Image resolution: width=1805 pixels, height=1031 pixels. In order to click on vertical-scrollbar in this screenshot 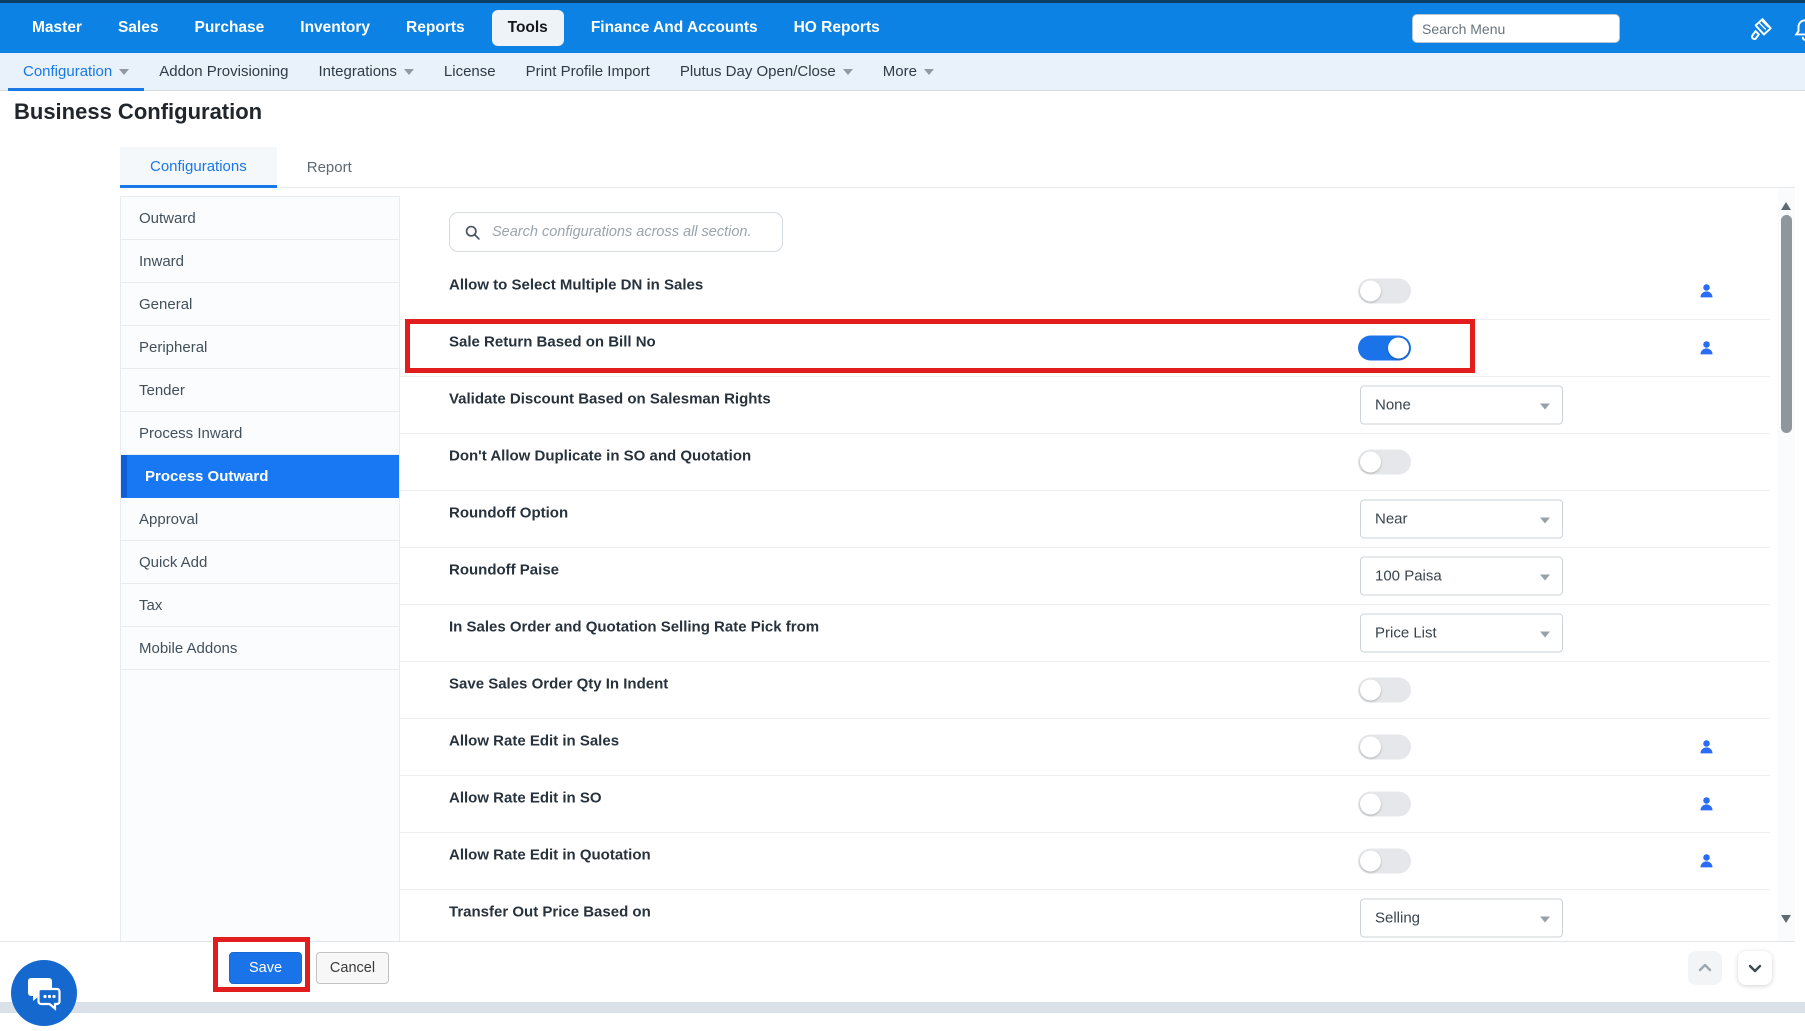, I will do `click(1786, 564)`.